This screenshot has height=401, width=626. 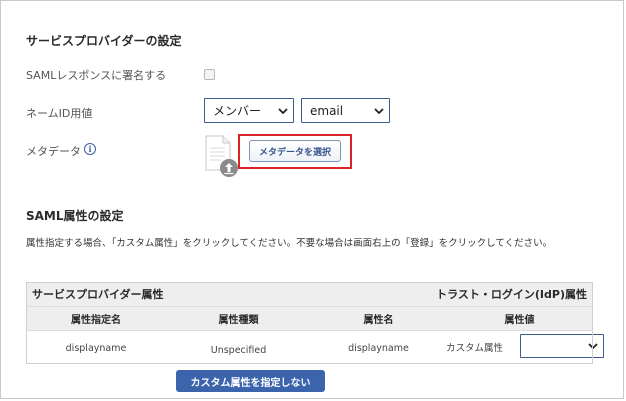 I want to click on column-header: 属性値, so click(x=519, y=320).